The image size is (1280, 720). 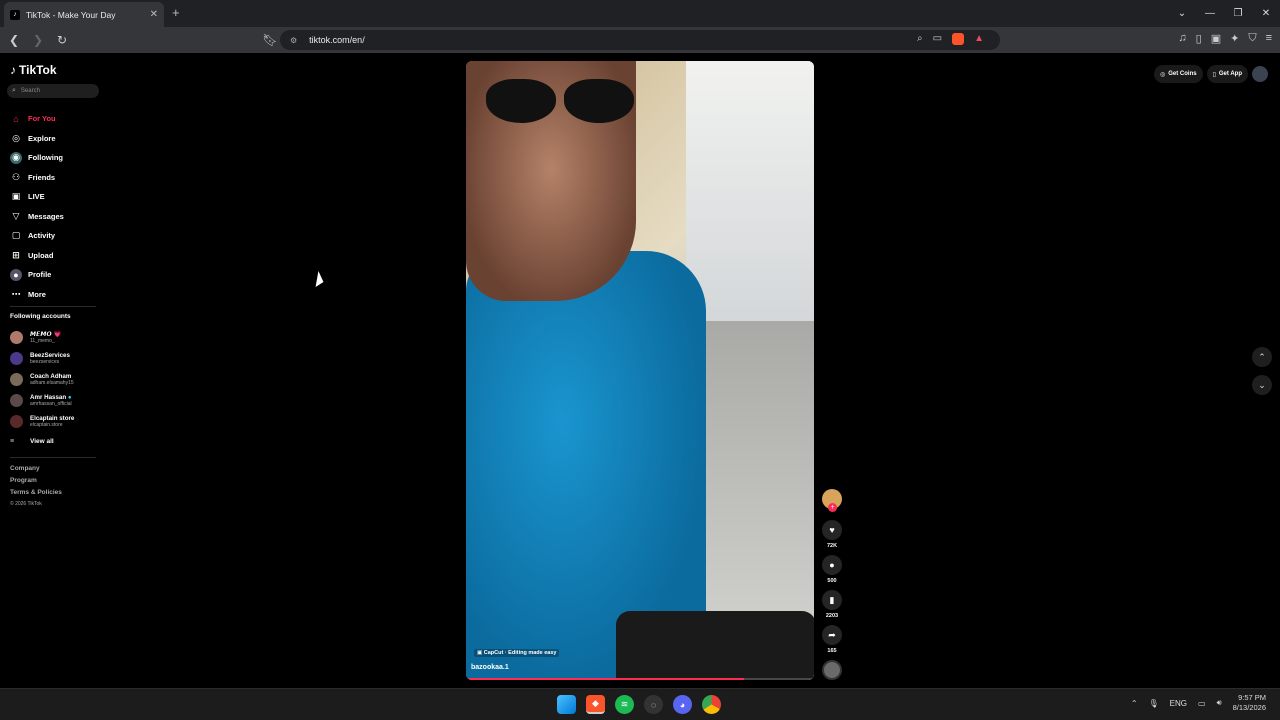 I want to click on url-text: tiktok.com/en/, so click(x=337, y=40).